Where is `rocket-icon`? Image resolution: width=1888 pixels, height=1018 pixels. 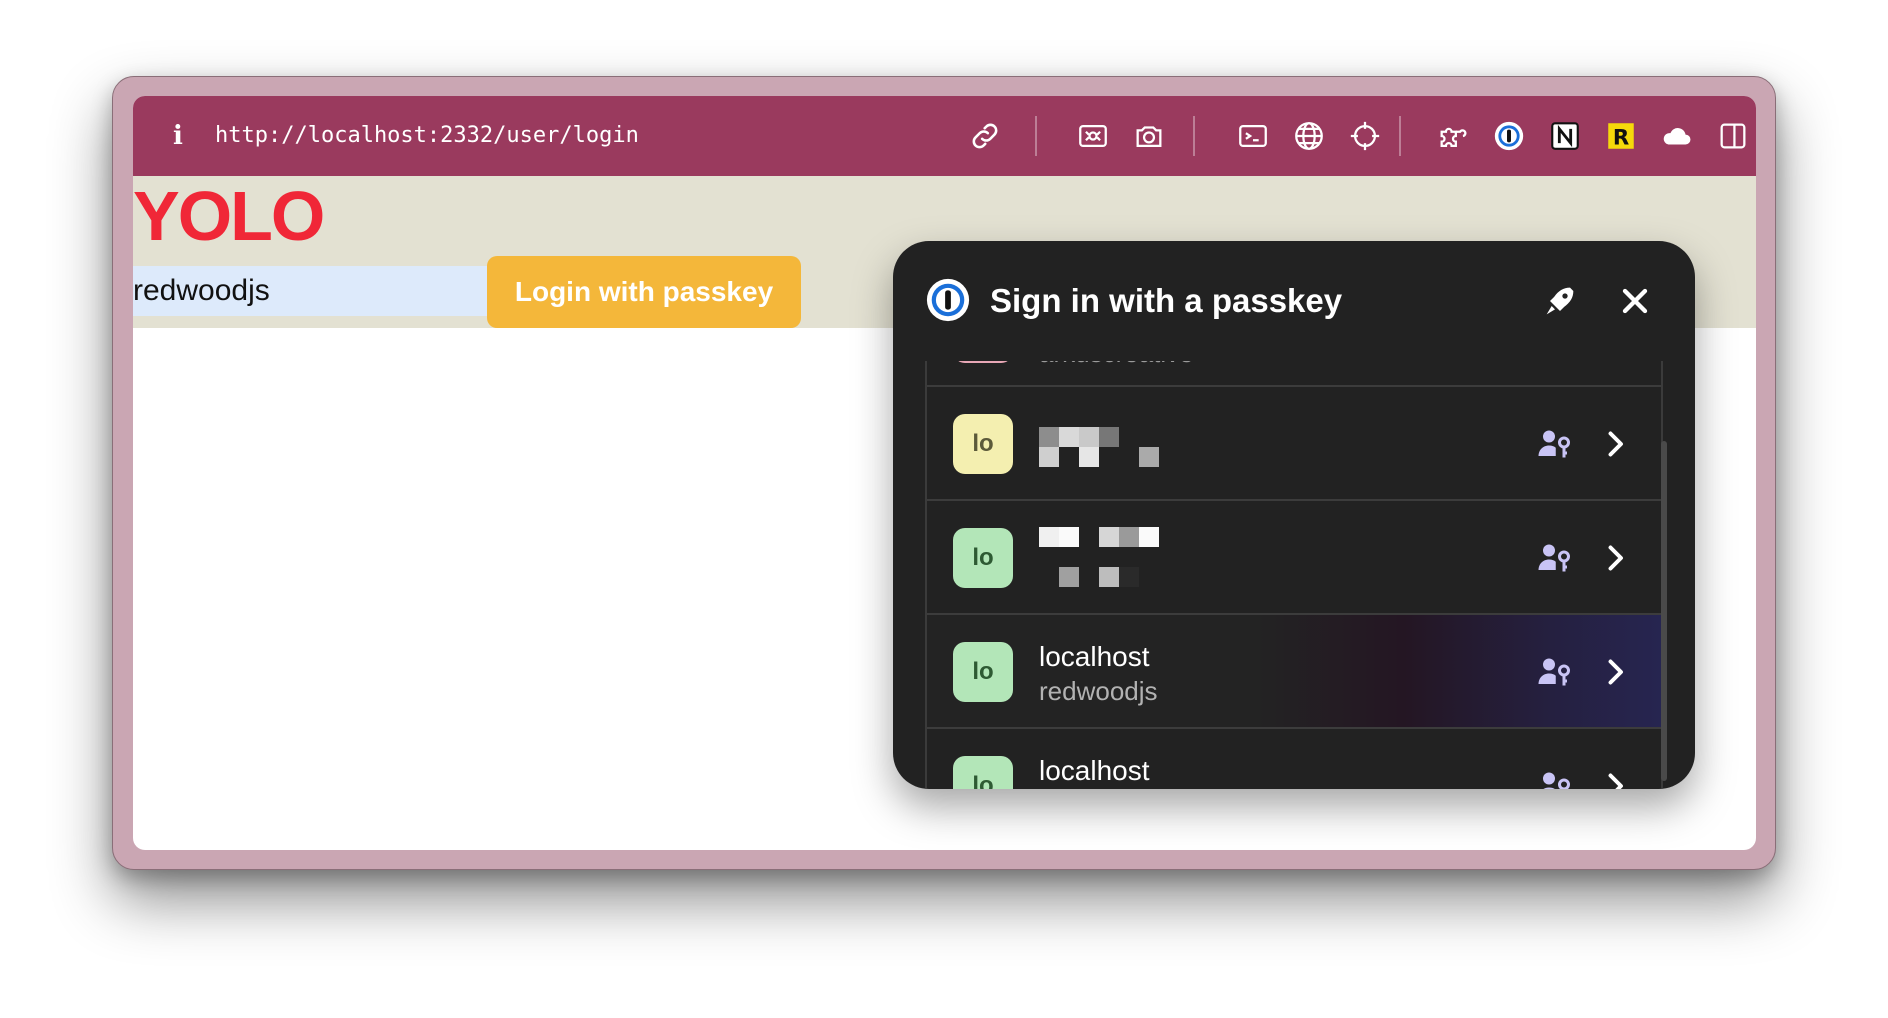 rocket-icon is located at coordinates (1560, 301).